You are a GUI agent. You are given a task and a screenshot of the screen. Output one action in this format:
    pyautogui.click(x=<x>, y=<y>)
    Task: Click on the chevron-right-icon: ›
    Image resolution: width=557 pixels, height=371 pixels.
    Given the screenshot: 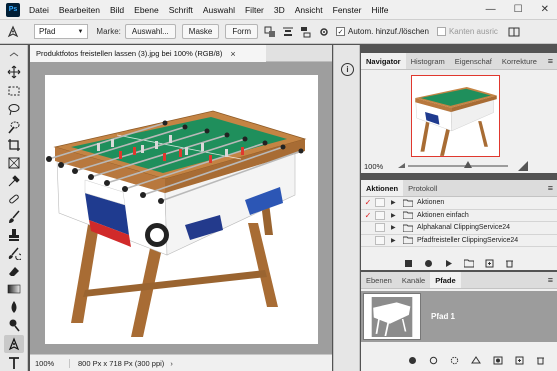 What is the action you would take?
    pyautogui.click(x=171, y=363)
    